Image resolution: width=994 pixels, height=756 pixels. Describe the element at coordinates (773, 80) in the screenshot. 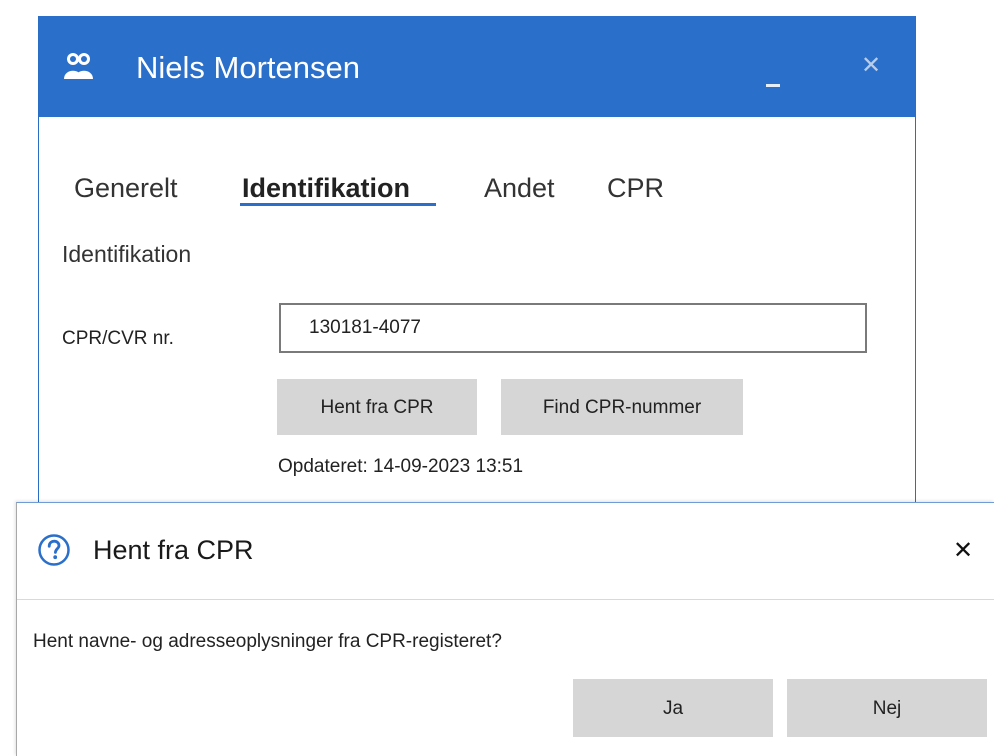

I see `minimize-button` at that location.